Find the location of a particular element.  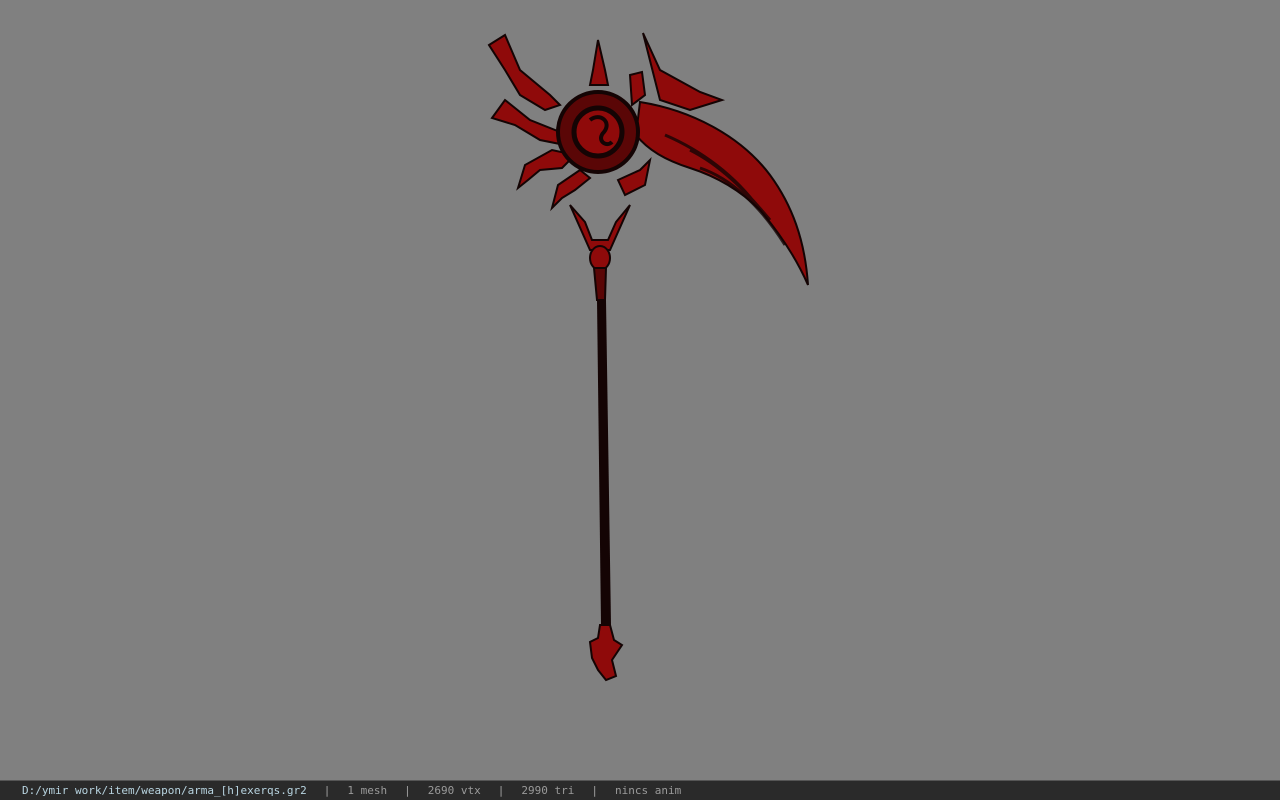

triangle-count: 2990 tri is located at coordinates (548, 790).